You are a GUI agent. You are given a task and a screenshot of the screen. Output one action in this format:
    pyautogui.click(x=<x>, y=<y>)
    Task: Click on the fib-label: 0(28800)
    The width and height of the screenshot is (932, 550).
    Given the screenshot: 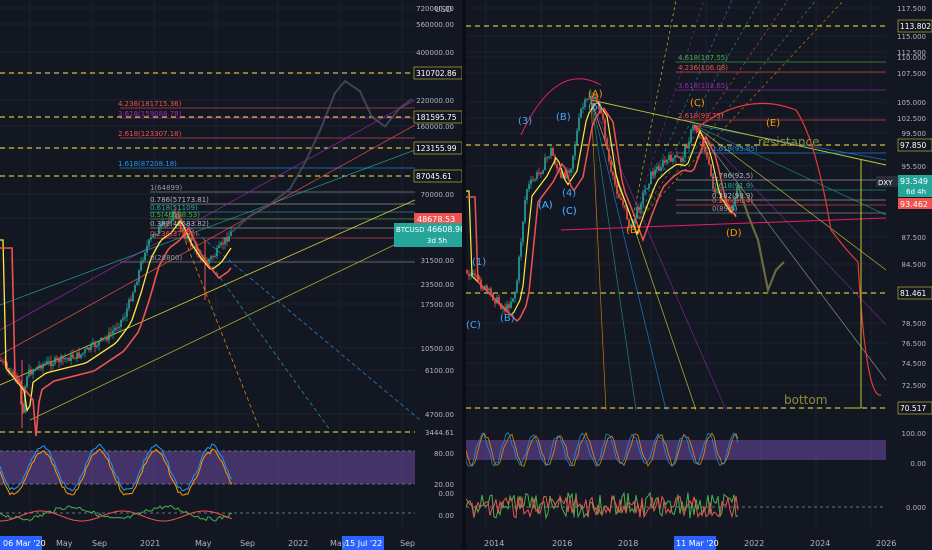 What is the action you would take?
    pyautogui.click(x=166, y=258)
    